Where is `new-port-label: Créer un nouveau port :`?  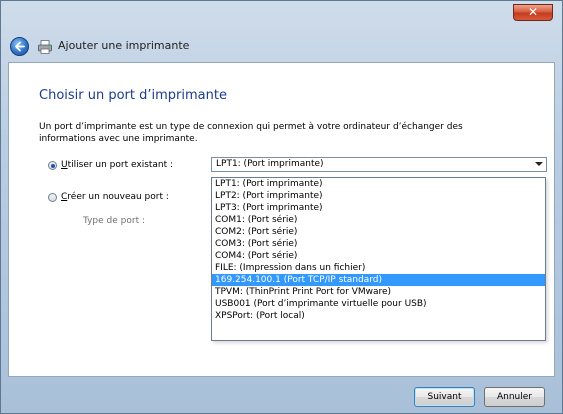 new-port-label: Créer un nouveau port : is located at coordinates (115, 197).